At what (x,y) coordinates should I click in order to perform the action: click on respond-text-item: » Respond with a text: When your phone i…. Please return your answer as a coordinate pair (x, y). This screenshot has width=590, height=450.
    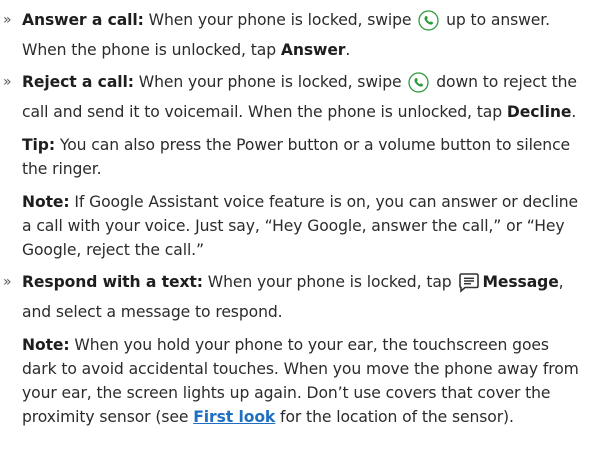
    Looking at the image, I should click on (295, 297).